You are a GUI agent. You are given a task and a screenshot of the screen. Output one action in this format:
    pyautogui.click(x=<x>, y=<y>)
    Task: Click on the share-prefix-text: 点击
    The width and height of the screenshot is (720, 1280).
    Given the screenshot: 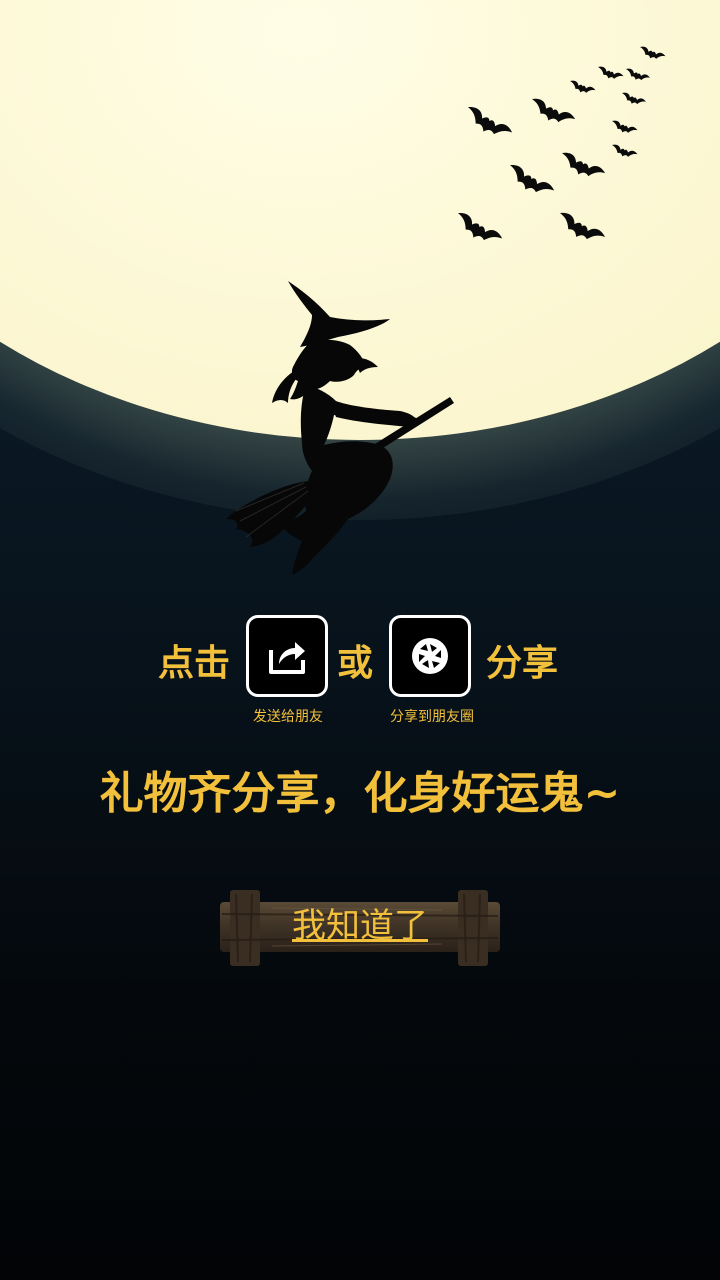 What is the action you would take?
    pyautogui.click(x=194, y=663)
    